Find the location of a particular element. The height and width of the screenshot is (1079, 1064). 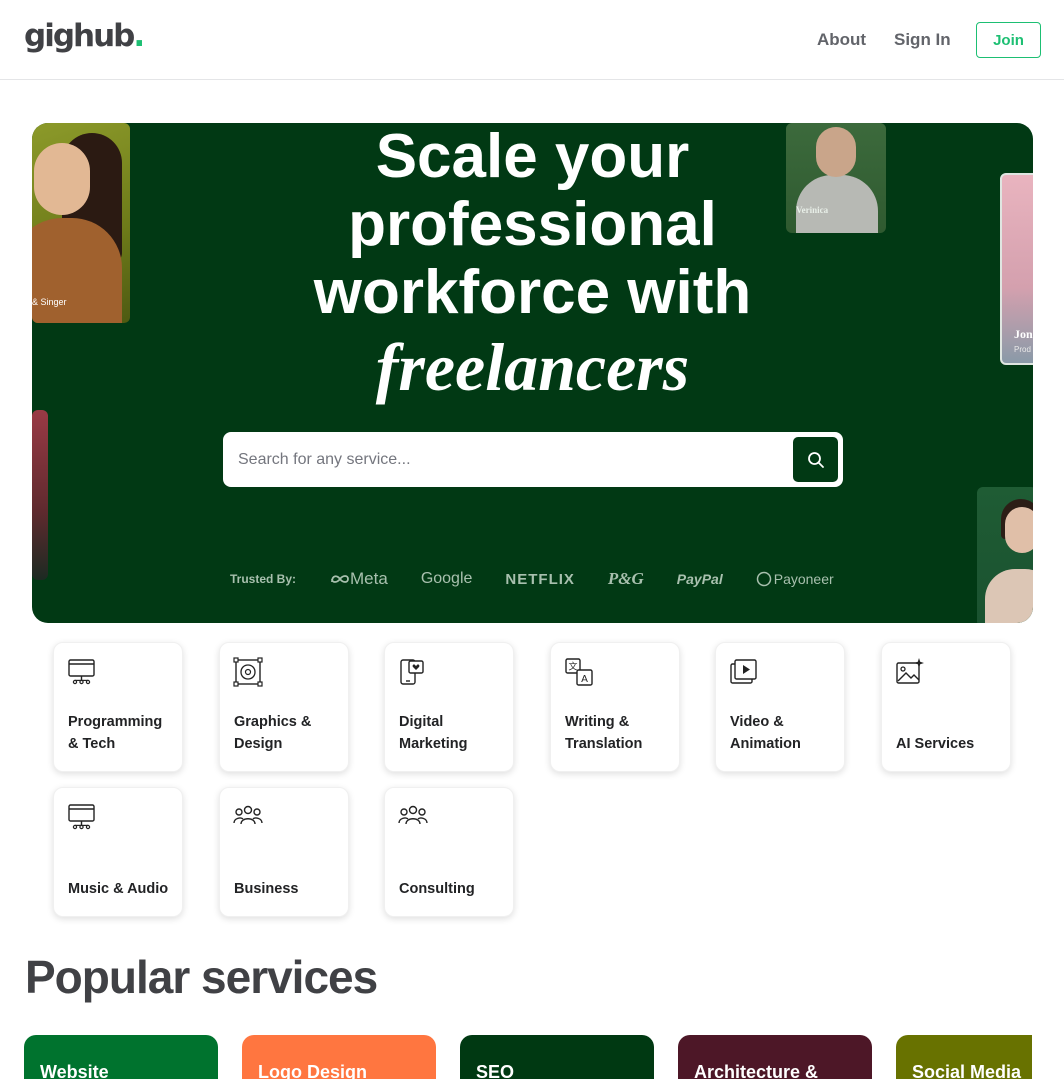

category-card-ai-services: AI Services is located at coordinates (946, 707).